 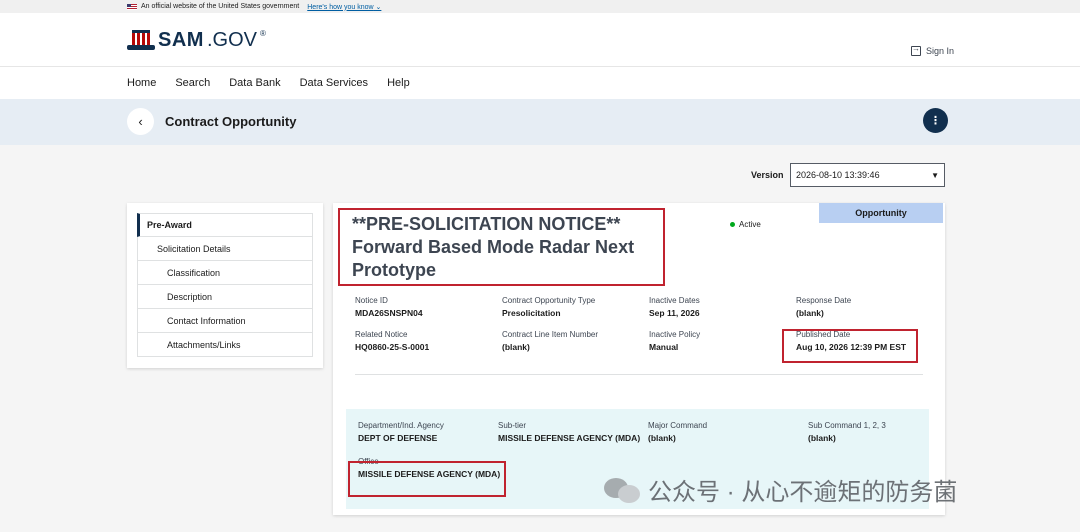 What do you see at coordinates (132, 6) in the screenshot?
I see `us-flag-icon` at bounding box center [132, 6].